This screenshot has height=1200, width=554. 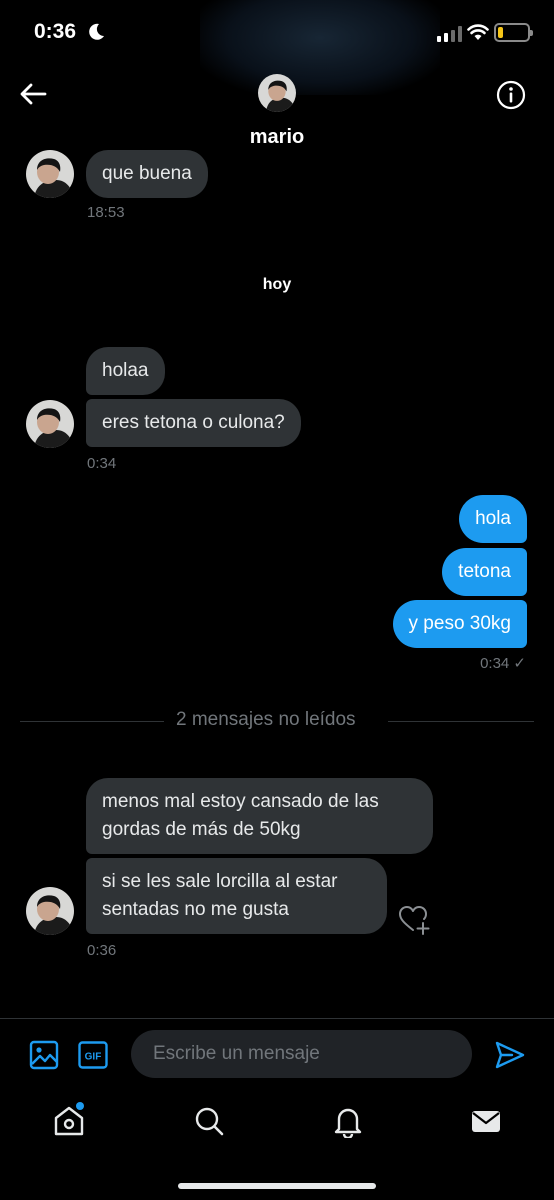 What do you see at coordinates (478, 32) in the screenshot?
I see `wifi-icon` at bounding box center [478, 32].